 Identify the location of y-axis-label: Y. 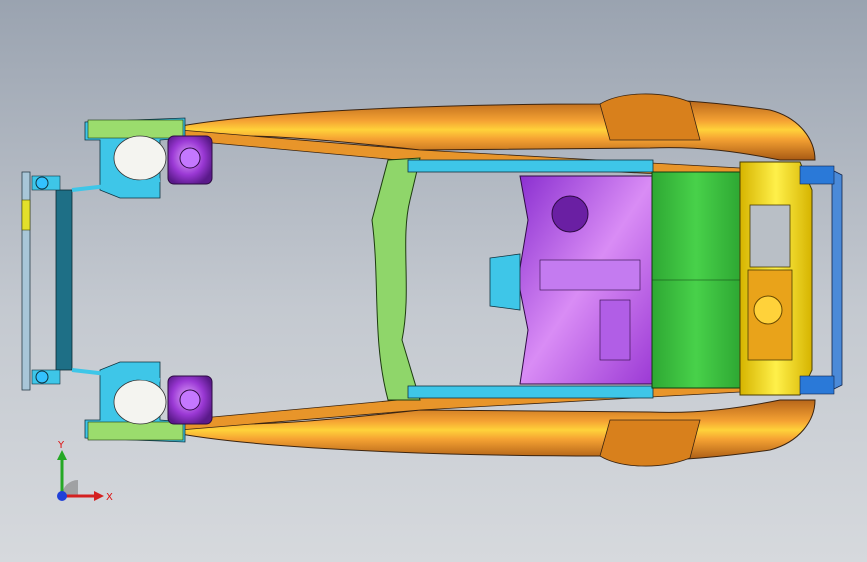
(61, 445).